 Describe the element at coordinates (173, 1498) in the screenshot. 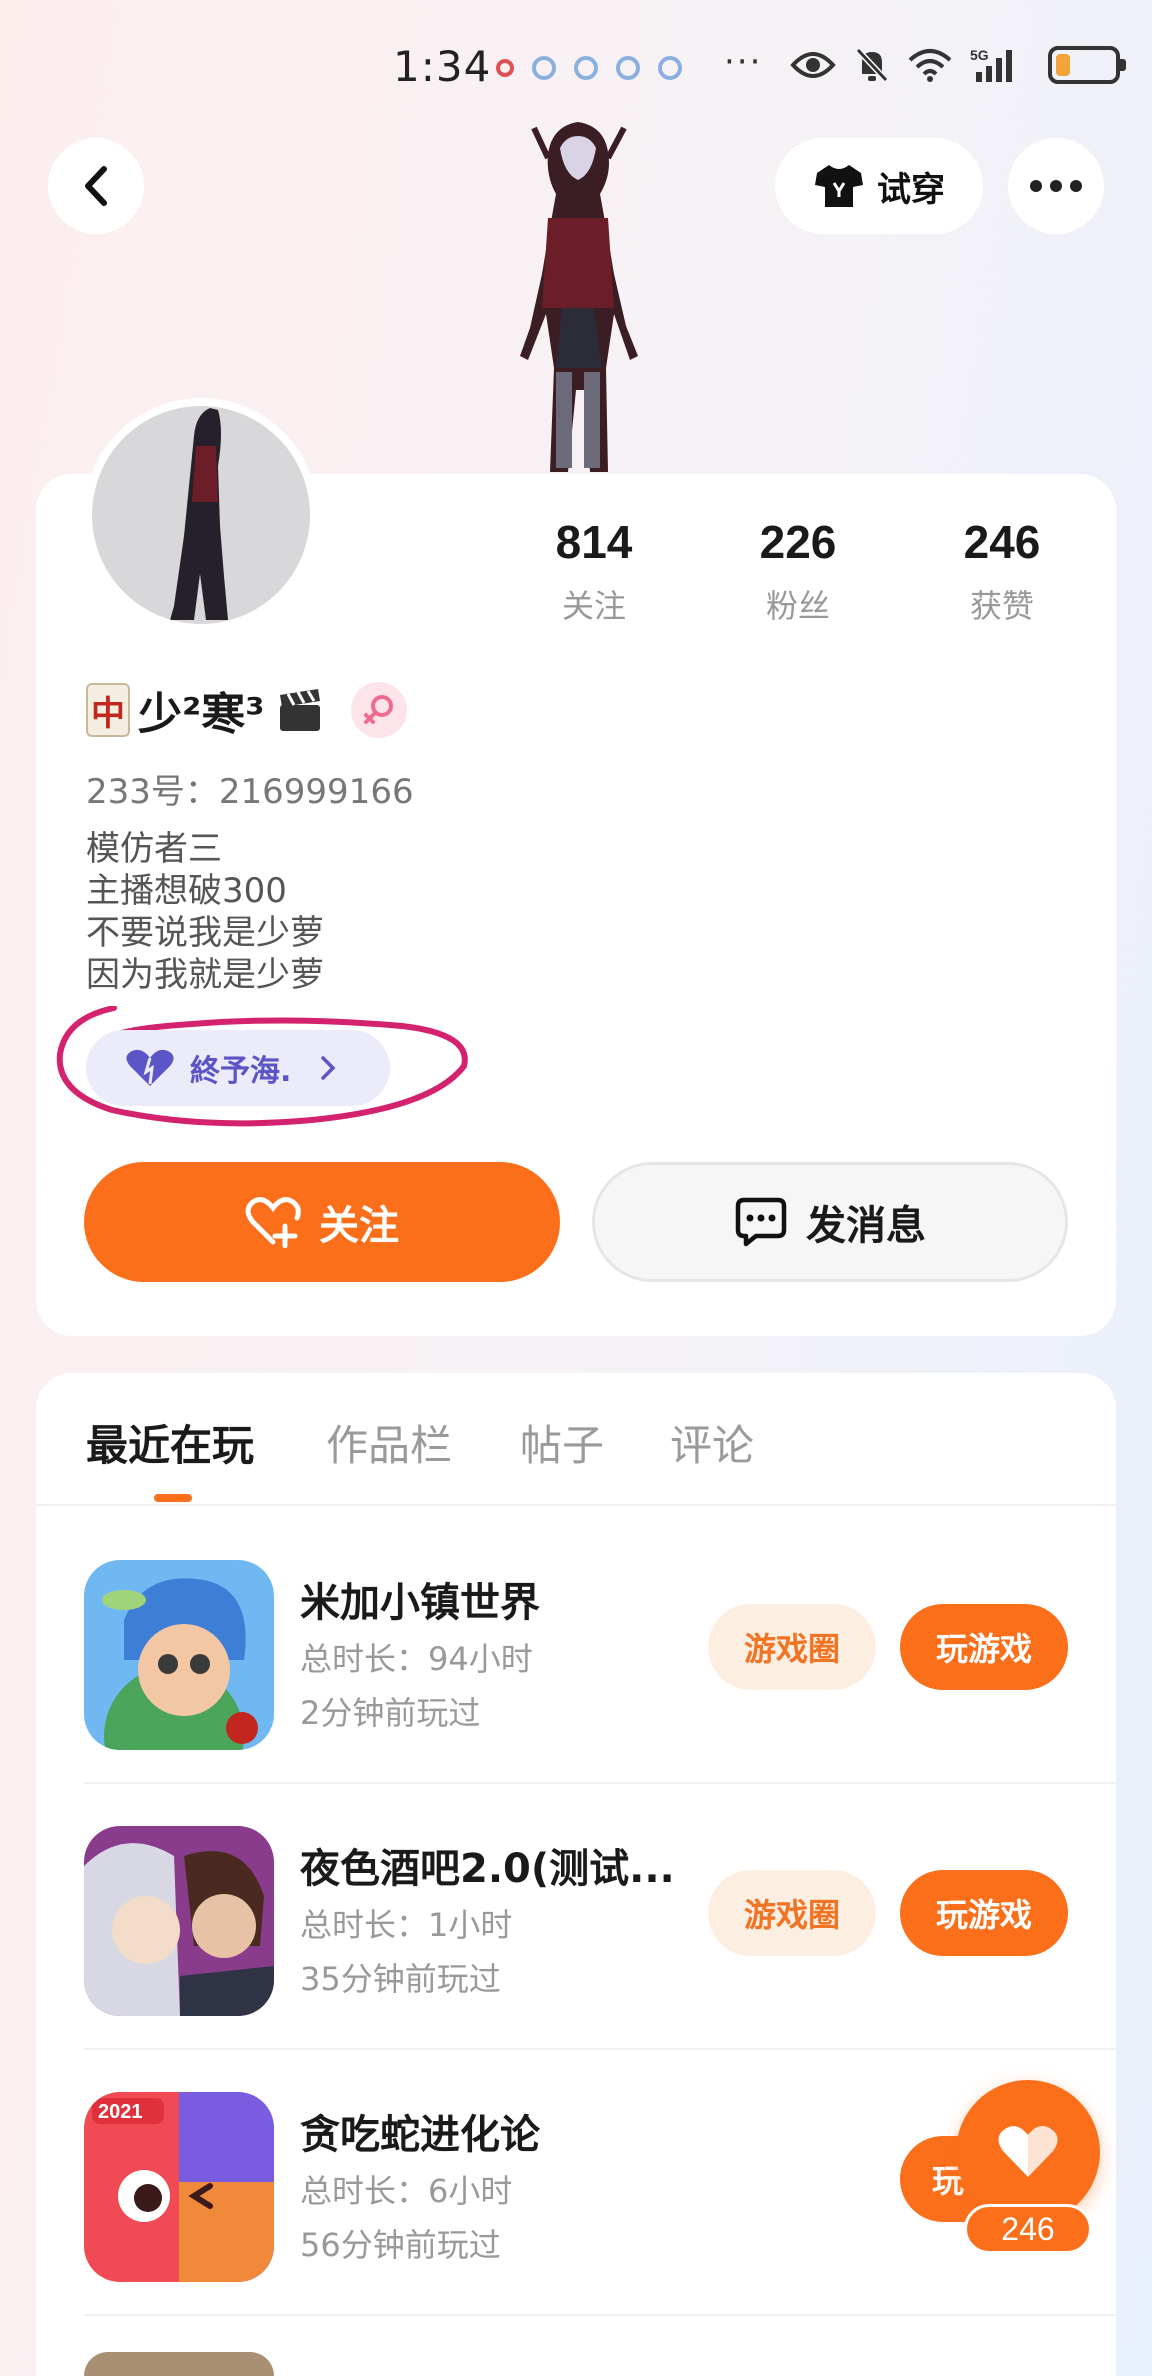

I see `tab-indicator` at that location.